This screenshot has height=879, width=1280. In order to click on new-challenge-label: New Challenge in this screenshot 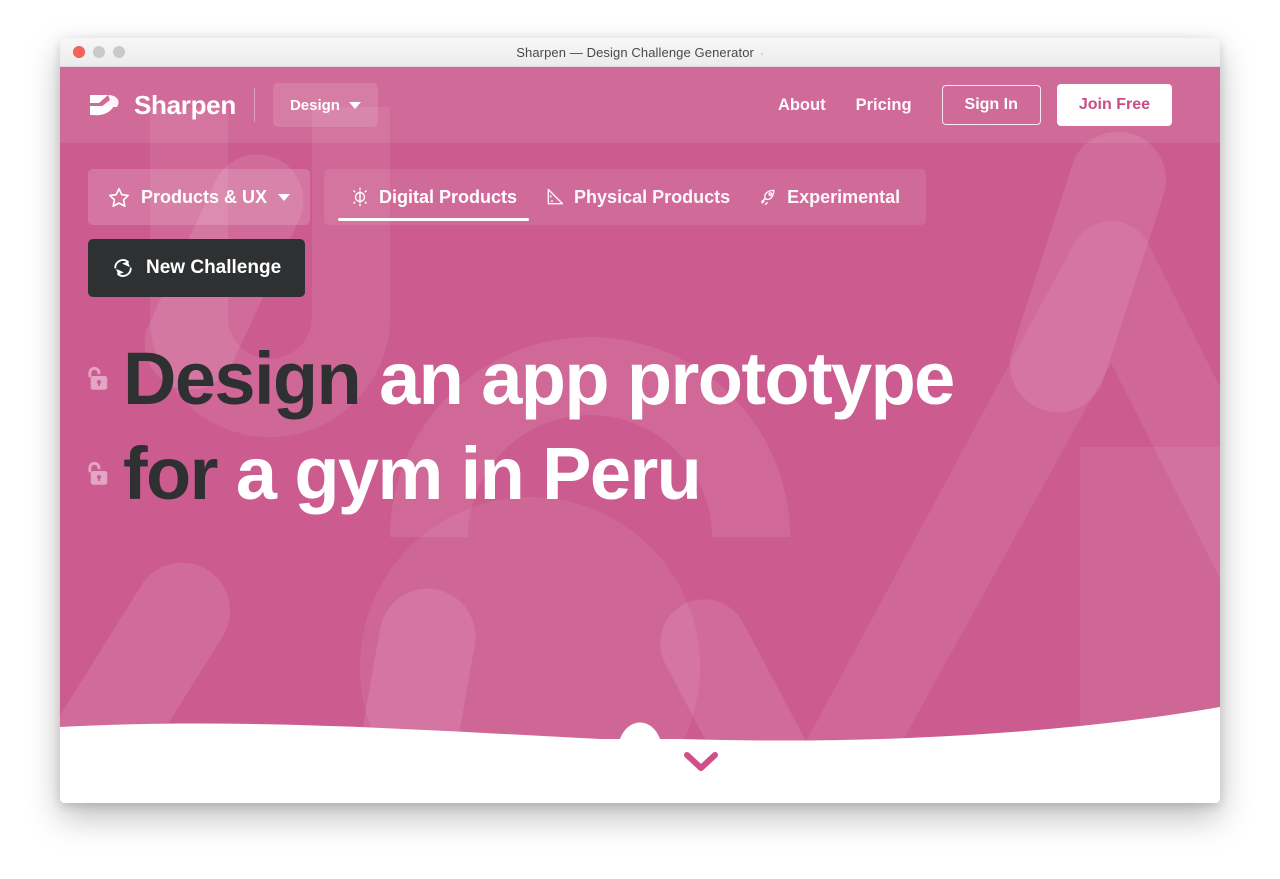, I will do `click(214, 267)`.